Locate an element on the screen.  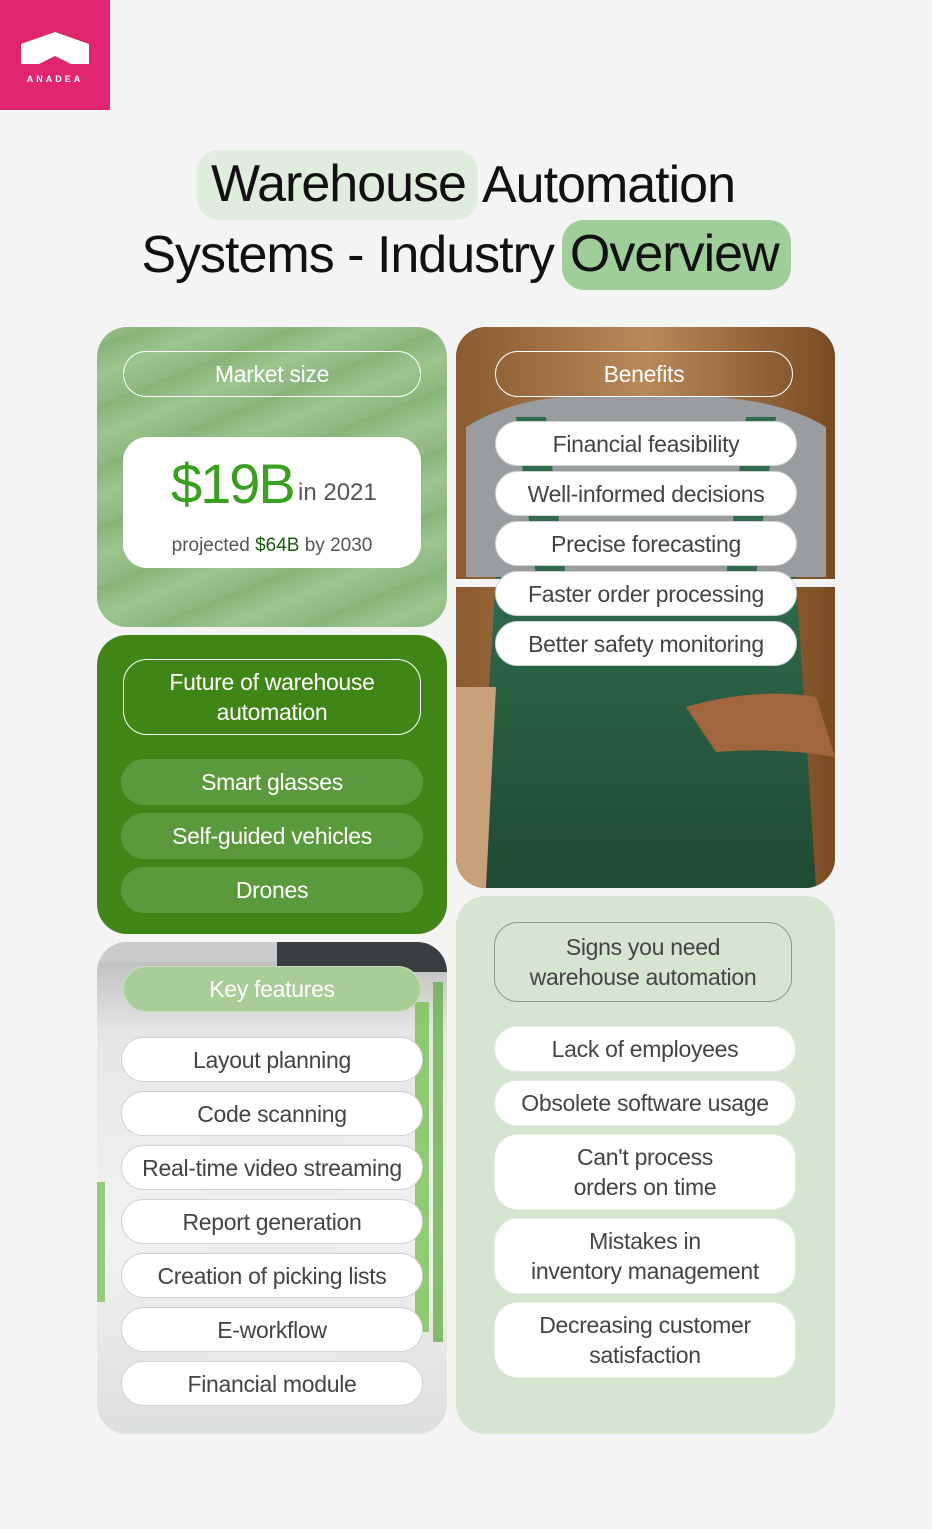
page-title-line-2: Systems - Industry Overview is located at coordinates (466, 255).